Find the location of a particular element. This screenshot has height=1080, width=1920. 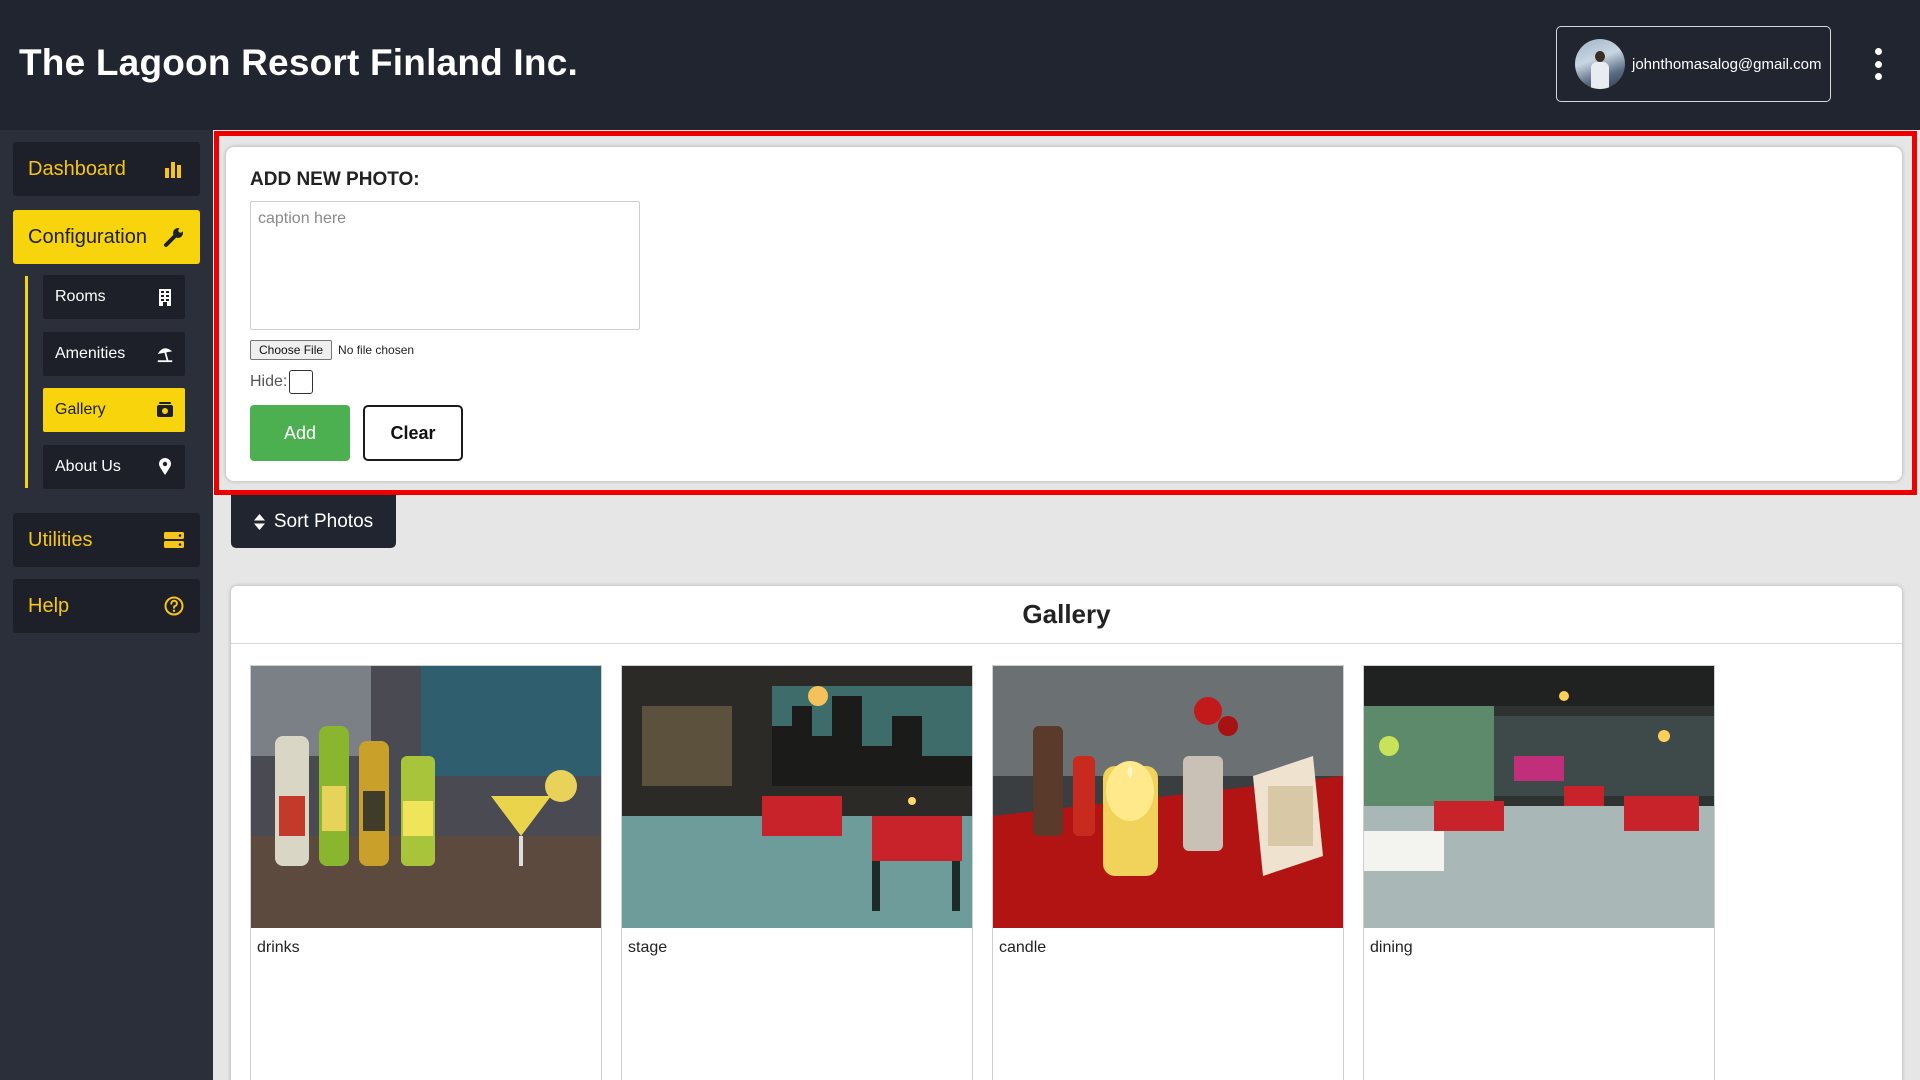

sidebar-item-amenities: Amenities is located at coordinates (114, 354).